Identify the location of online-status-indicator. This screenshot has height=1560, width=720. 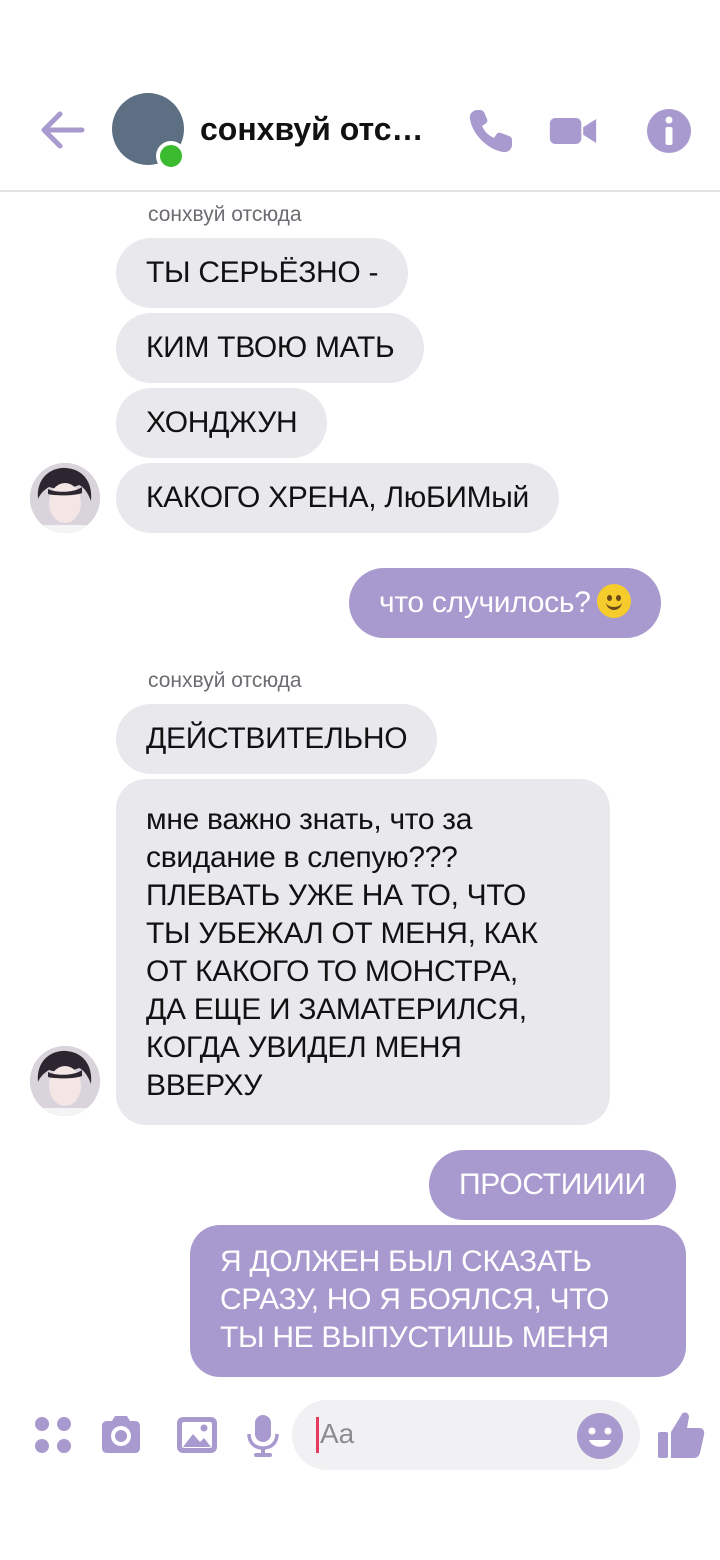
(171, 156).